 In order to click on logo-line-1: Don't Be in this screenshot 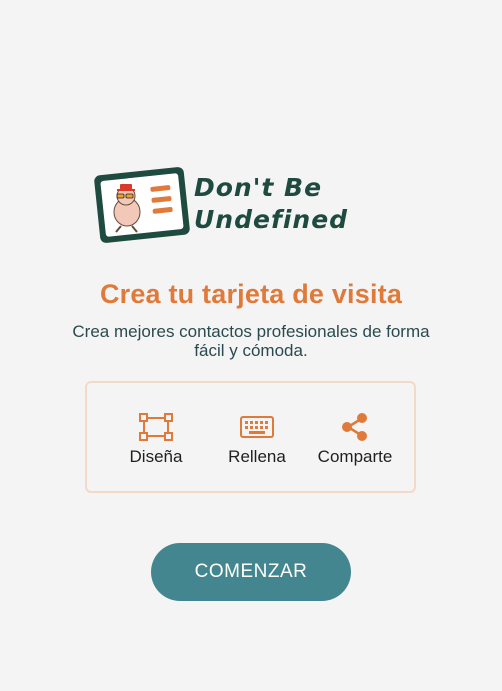, I will do `click(258, 187)`.